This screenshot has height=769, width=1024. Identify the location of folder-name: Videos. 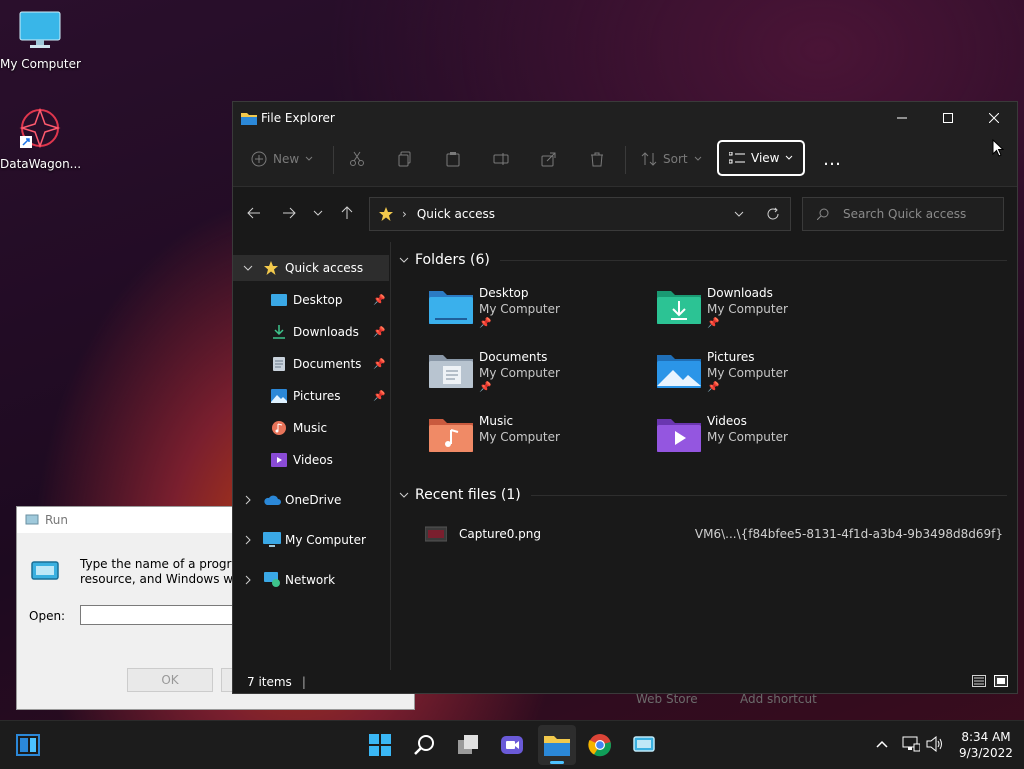
(727, 421).